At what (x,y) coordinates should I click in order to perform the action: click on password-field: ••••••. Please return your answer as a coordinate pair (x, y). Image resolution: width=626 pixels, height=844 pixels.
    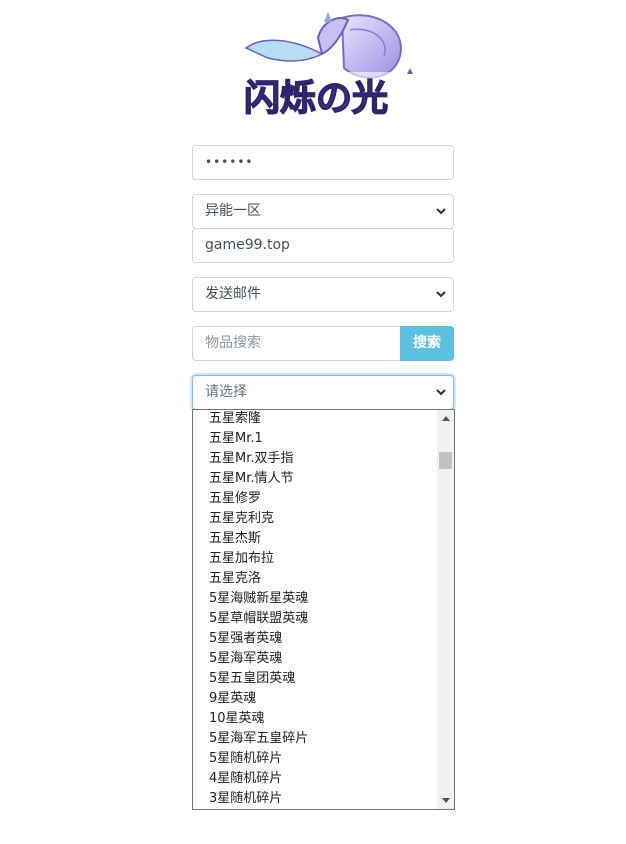
    Looking at the image, I should click on (323, 162).